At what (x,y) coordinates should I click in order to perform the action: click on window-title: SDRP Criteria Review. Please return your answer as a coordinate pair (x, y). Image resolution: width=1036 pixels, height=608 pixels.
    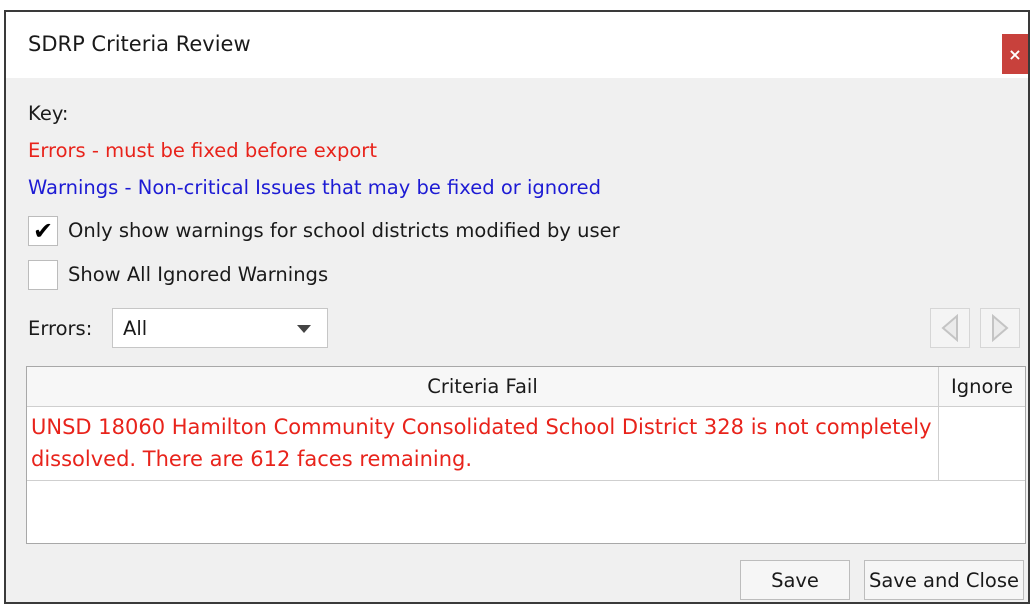
    Looking at the image, I should click on (139, 44).